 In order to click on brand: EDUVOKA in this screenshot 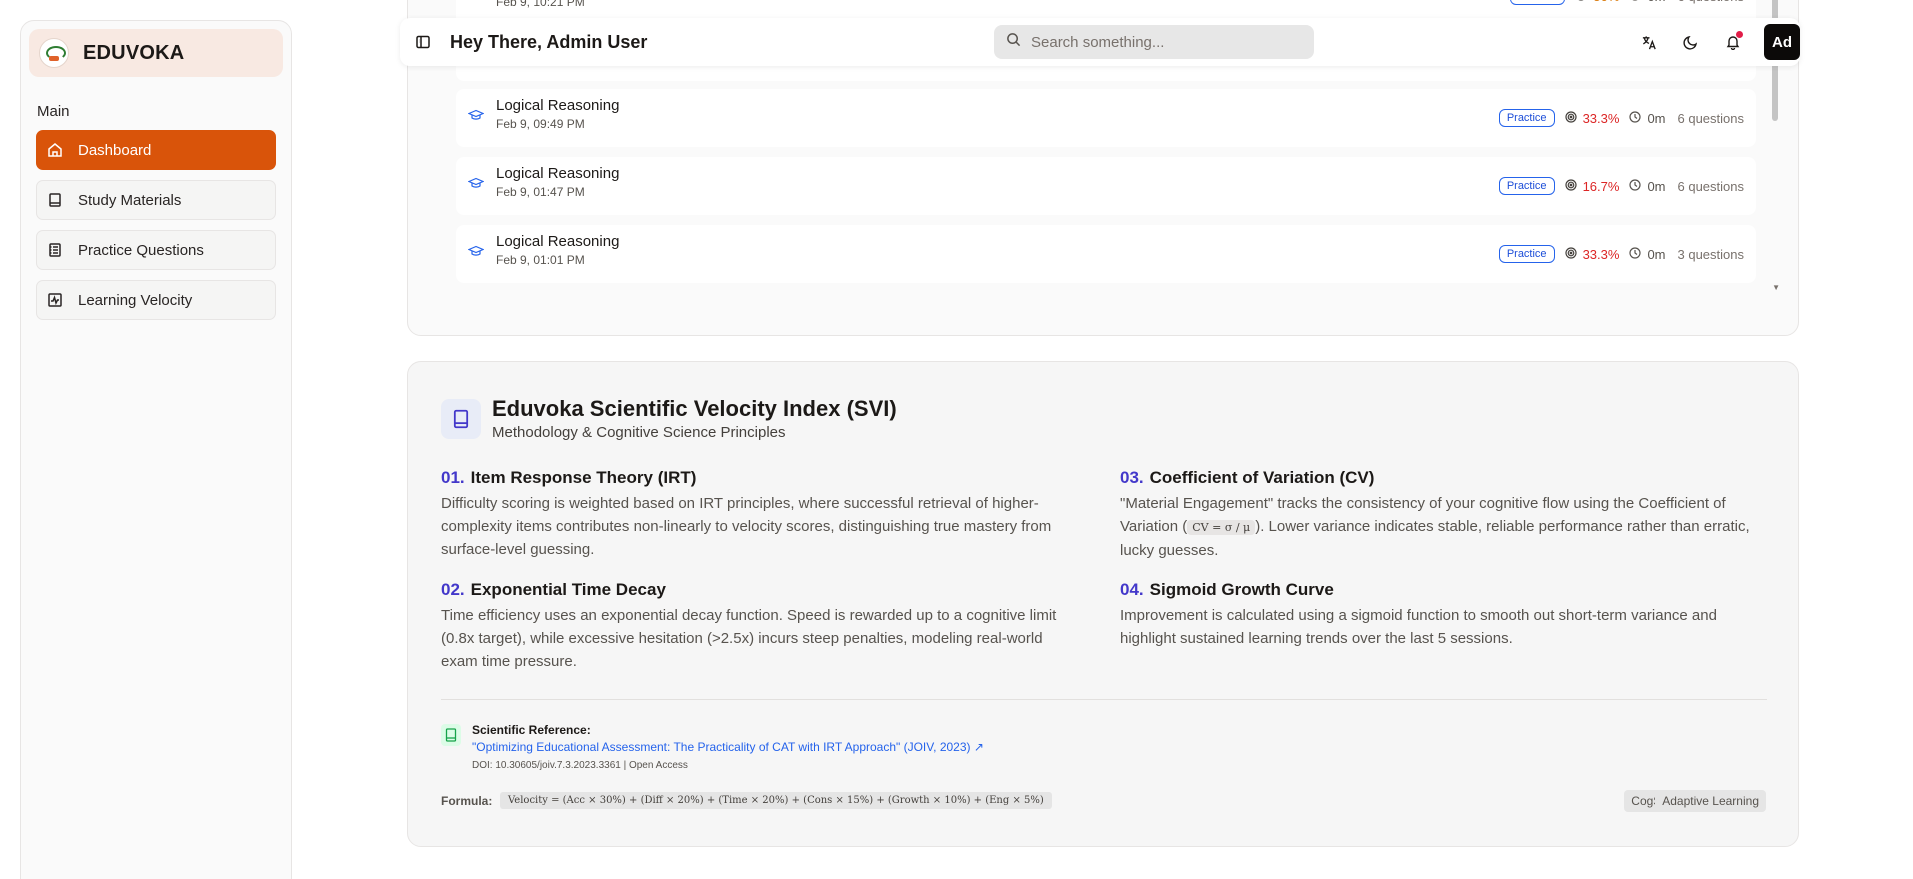, I will do `click(156, 53)`.